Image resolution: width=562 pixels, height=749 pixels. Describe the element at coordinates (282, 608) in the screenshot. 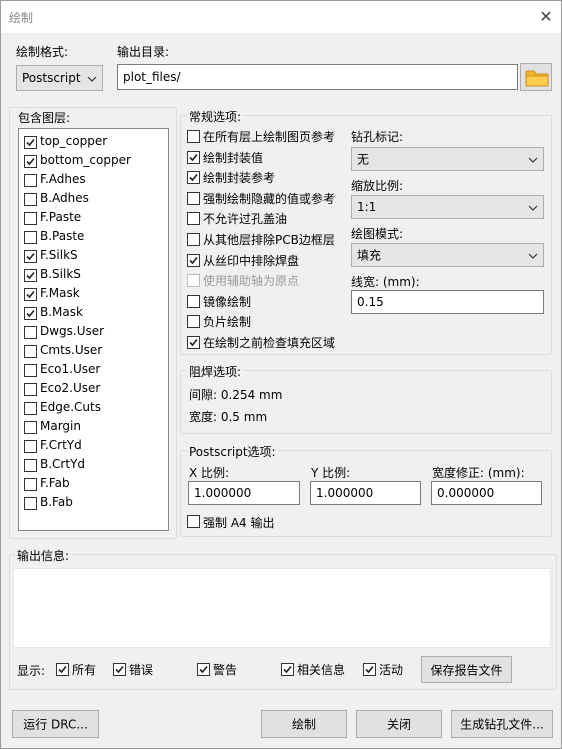

I see `messages-output-area` at that location.